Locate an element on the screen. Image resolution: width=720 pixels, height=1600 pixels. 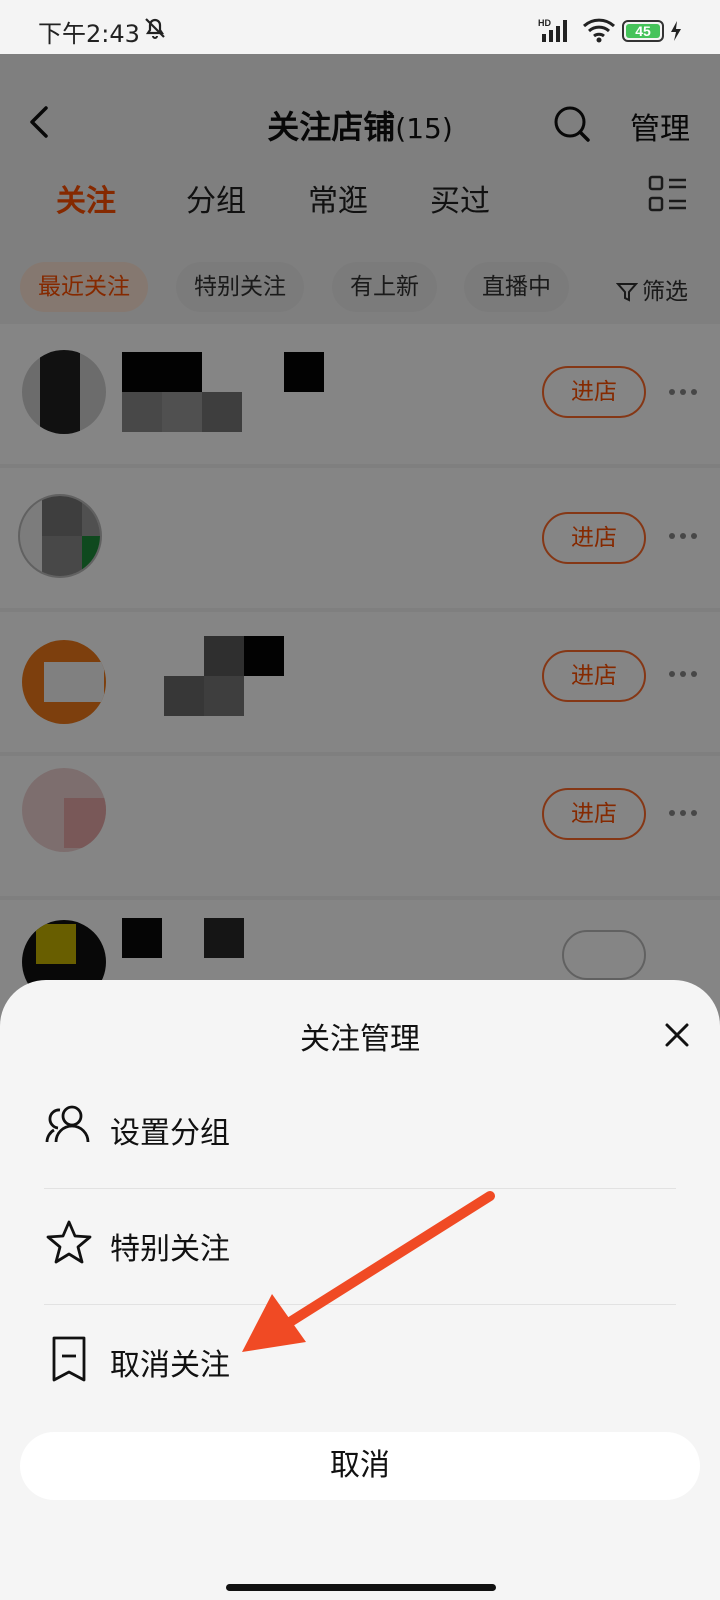
charging-icon is located at coordinates (676, 31).